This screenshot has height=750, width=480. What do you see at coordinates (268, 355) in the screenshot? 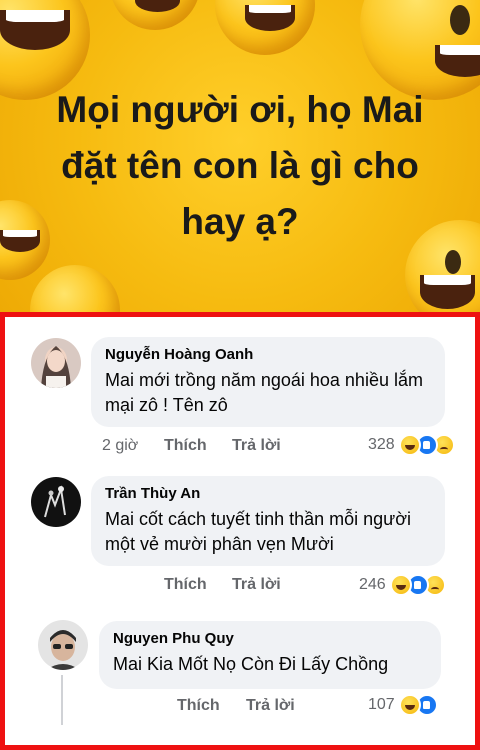
I see `comment-author: Nguyễn Hoàng Oanh` at bounding box center [268, 355].